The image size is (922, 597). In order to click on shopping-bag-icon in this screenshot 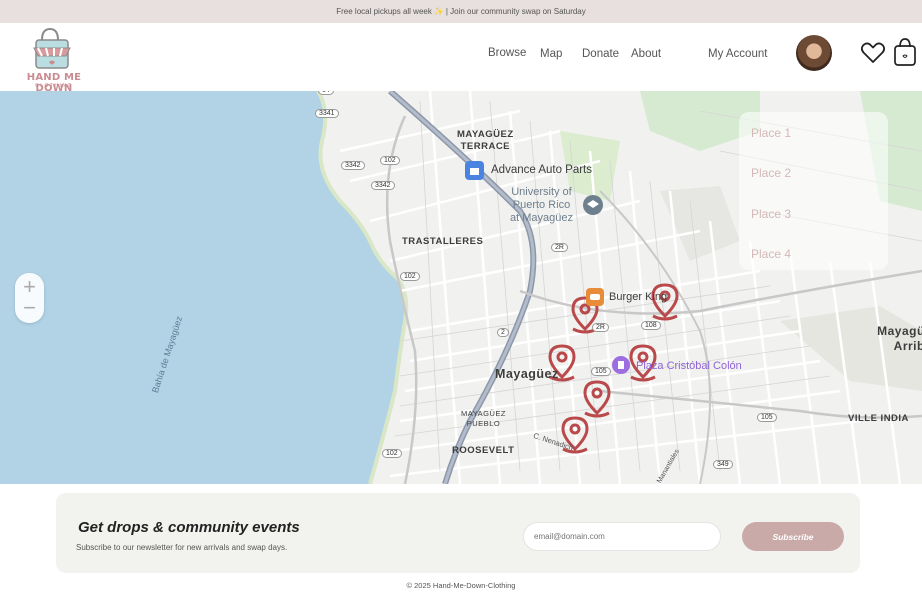, I will do `click(905, 52)`.